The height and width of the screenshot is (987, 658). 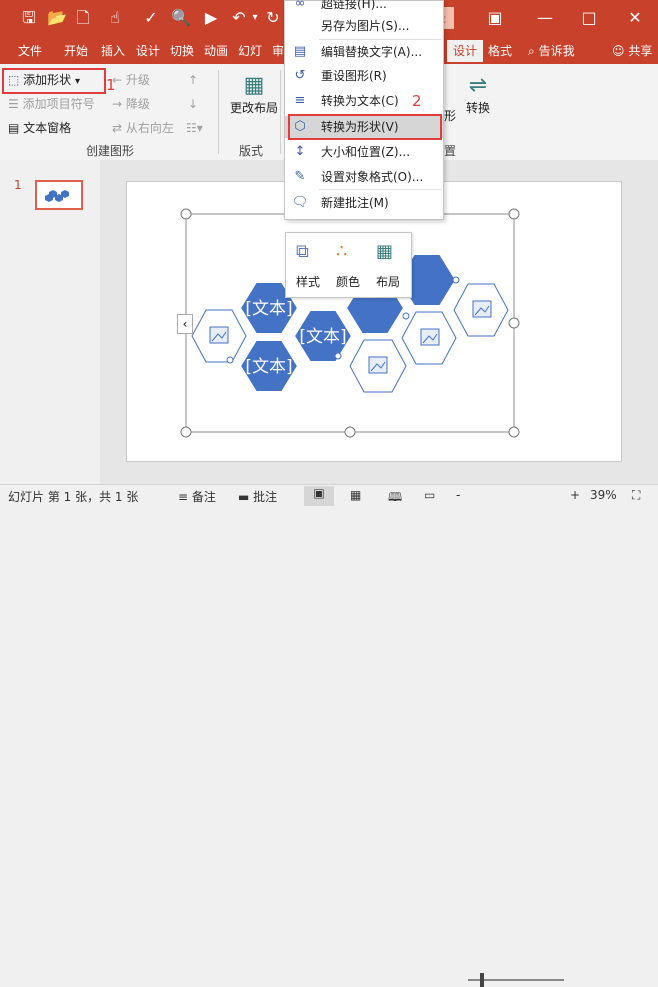 What do you see at coordinates (636, 495) in the screenshot?
I see `fit-to-window-icon: ⛶` at bounding box center [636, 495].